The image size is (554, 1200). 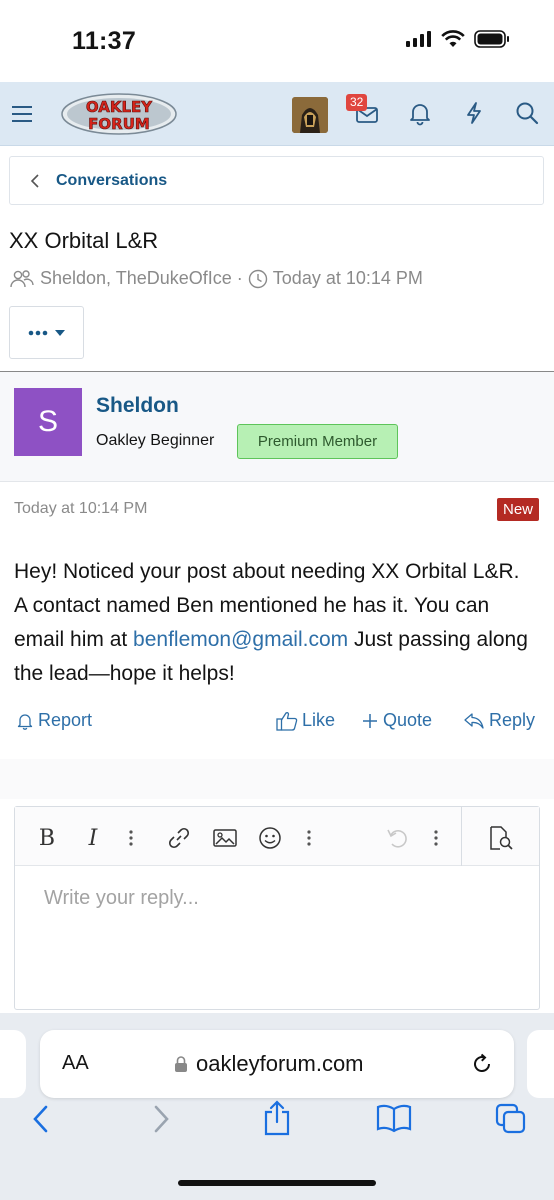 What do you see at coordinates (47, 838) in the screenshot?
I see `bold-button: B` at bounding box center [47, 838].